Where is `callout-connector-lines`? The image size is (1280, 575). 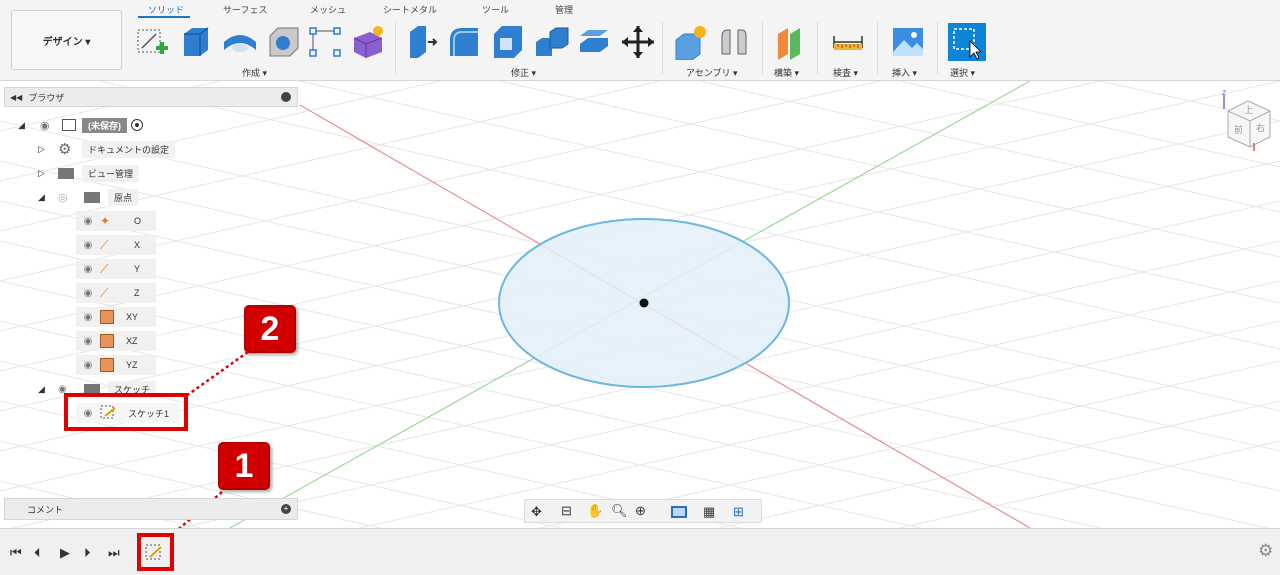
callout-connector-lines is located at coordinates (204, 448).